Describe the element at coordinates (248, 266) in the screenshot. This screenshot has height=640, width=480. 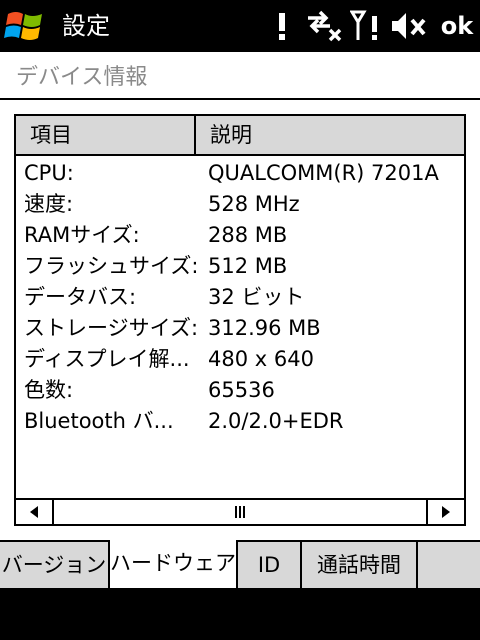
I see `row-description: 512 MB` at that location.